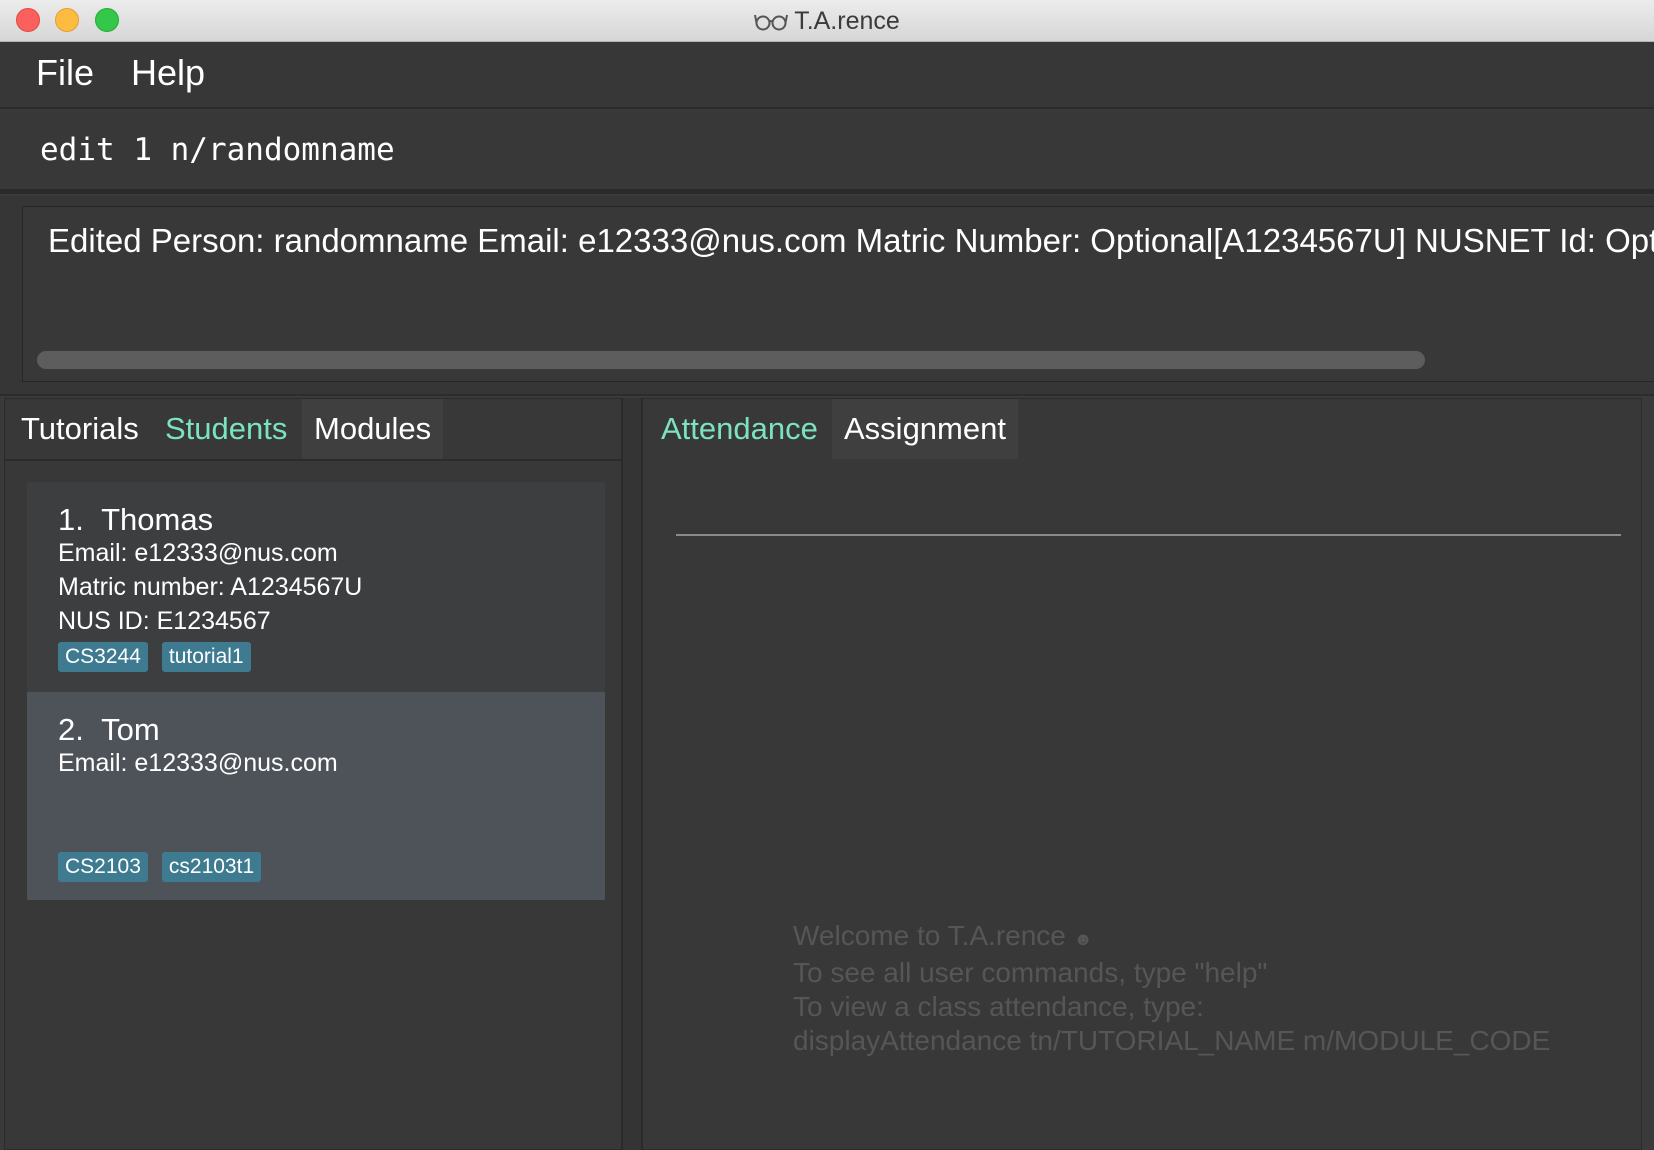 The height and width of the screenshot is (1150, 1654). Describe the element at coordinates (226, 429) in the screenshot. I see `tab-students: Students` at that location.